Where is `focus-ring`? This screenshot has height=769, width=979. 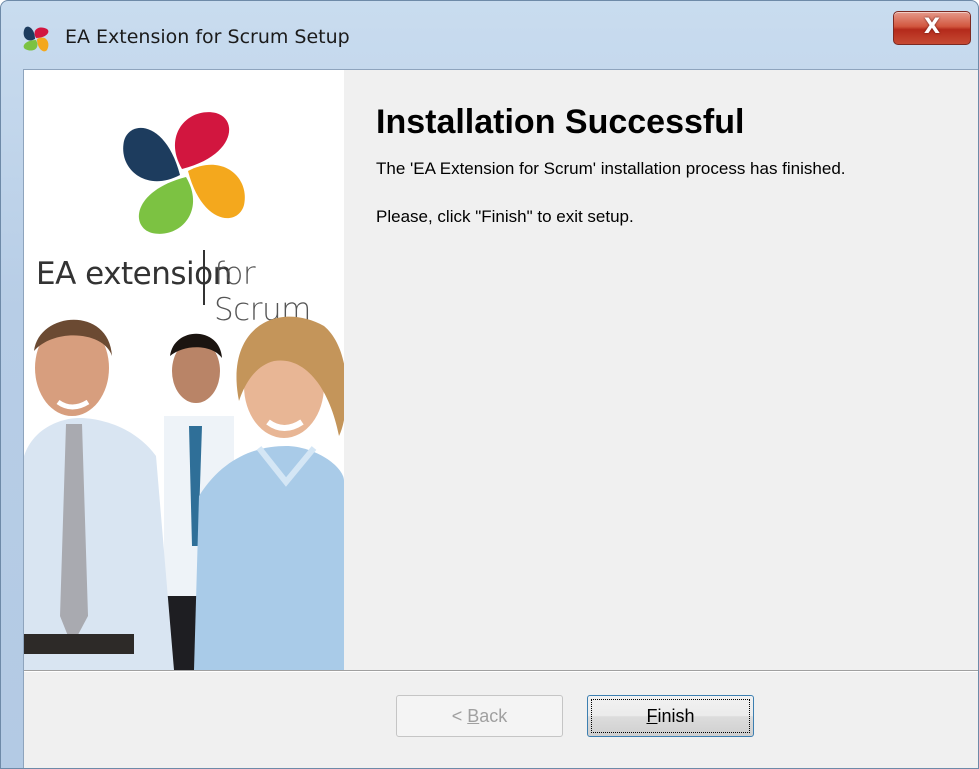
focus-ring is located at coordinates (670, 716).